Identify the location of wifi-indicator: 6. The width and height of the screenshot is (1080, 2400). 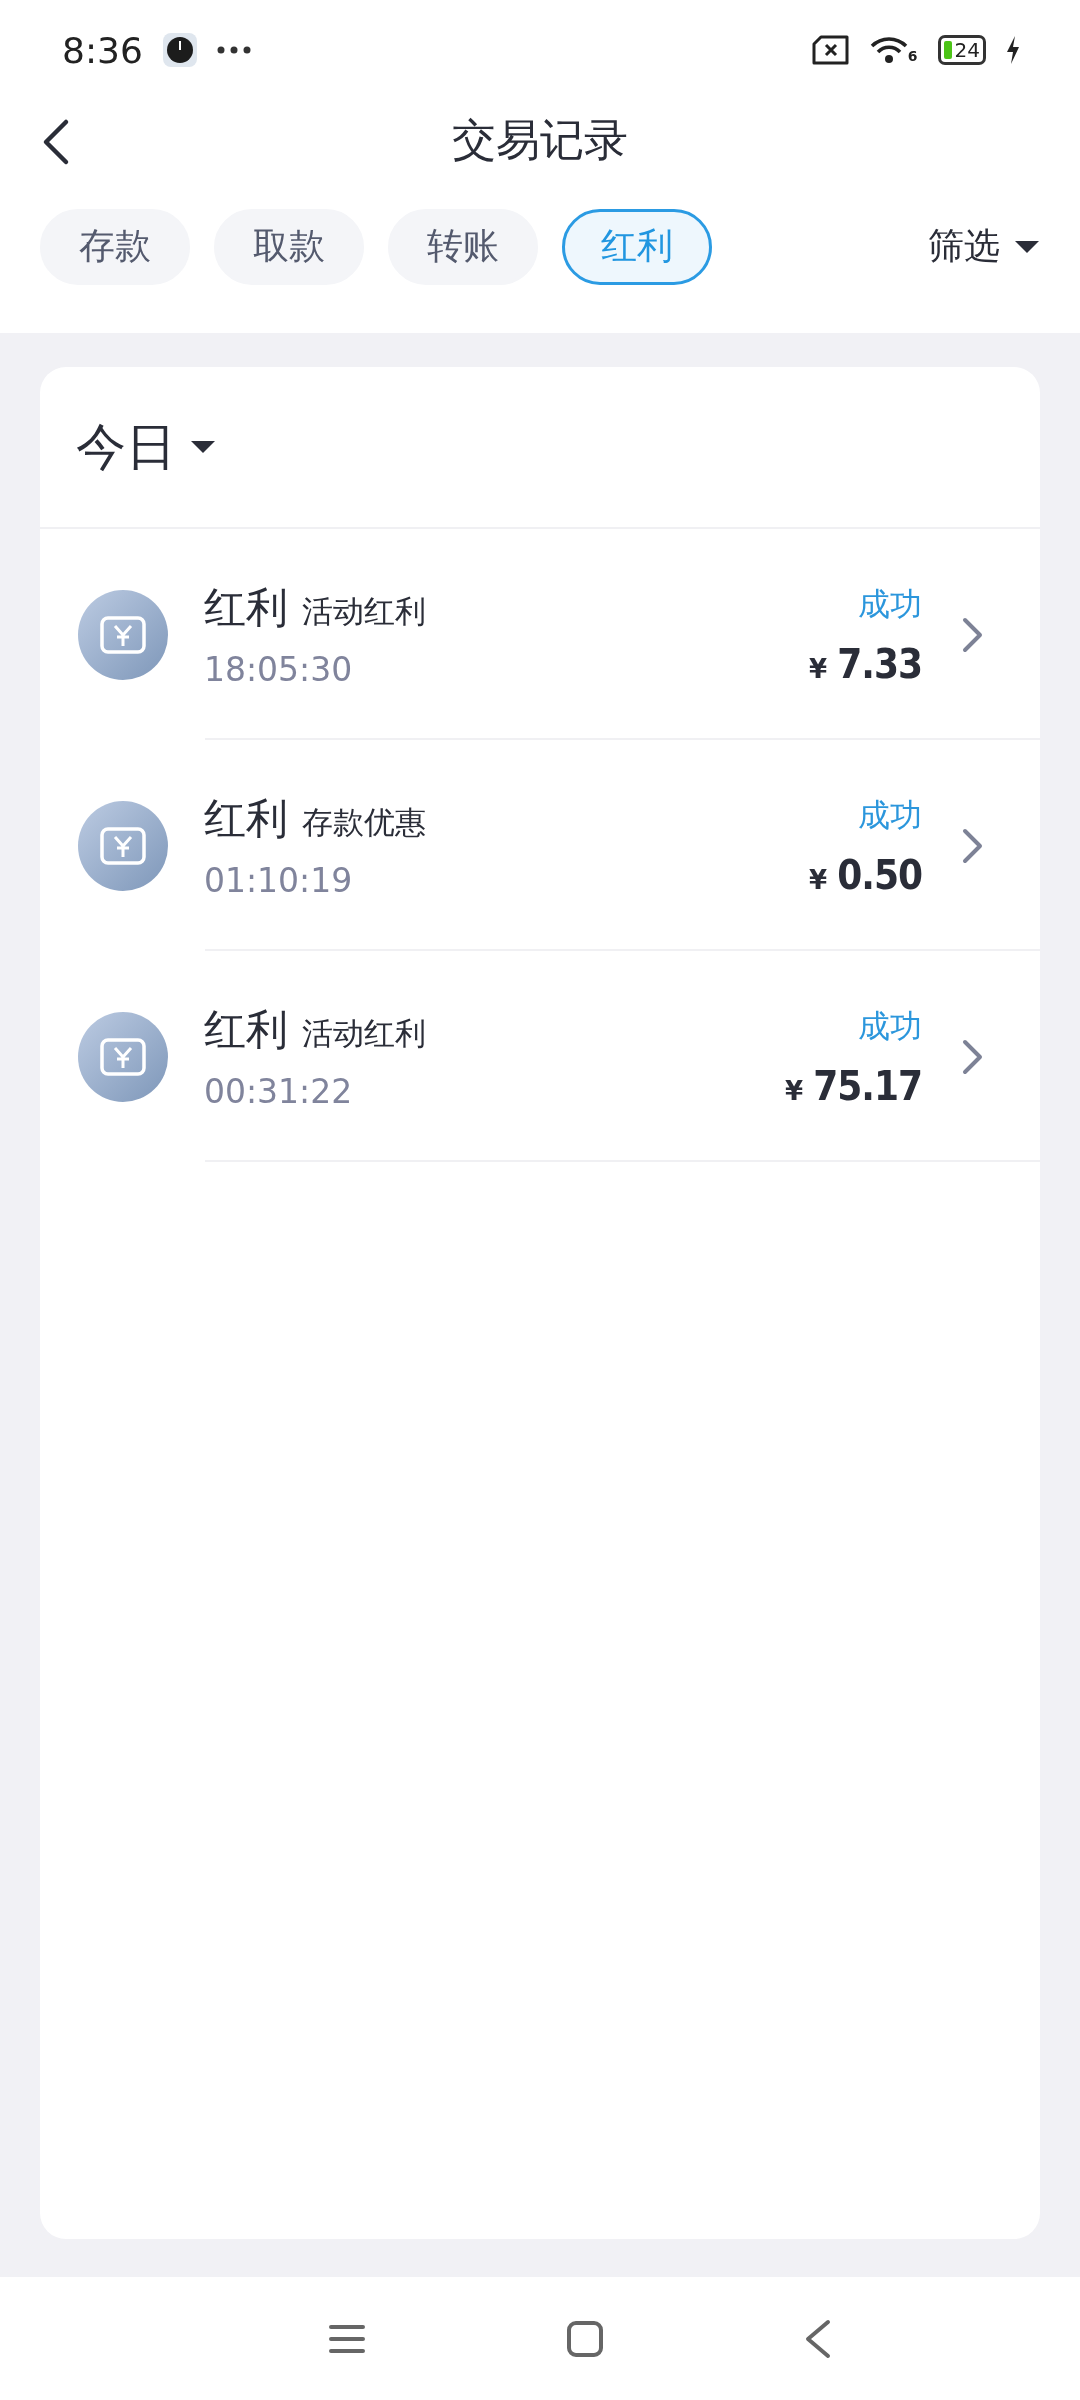
(893, 50).